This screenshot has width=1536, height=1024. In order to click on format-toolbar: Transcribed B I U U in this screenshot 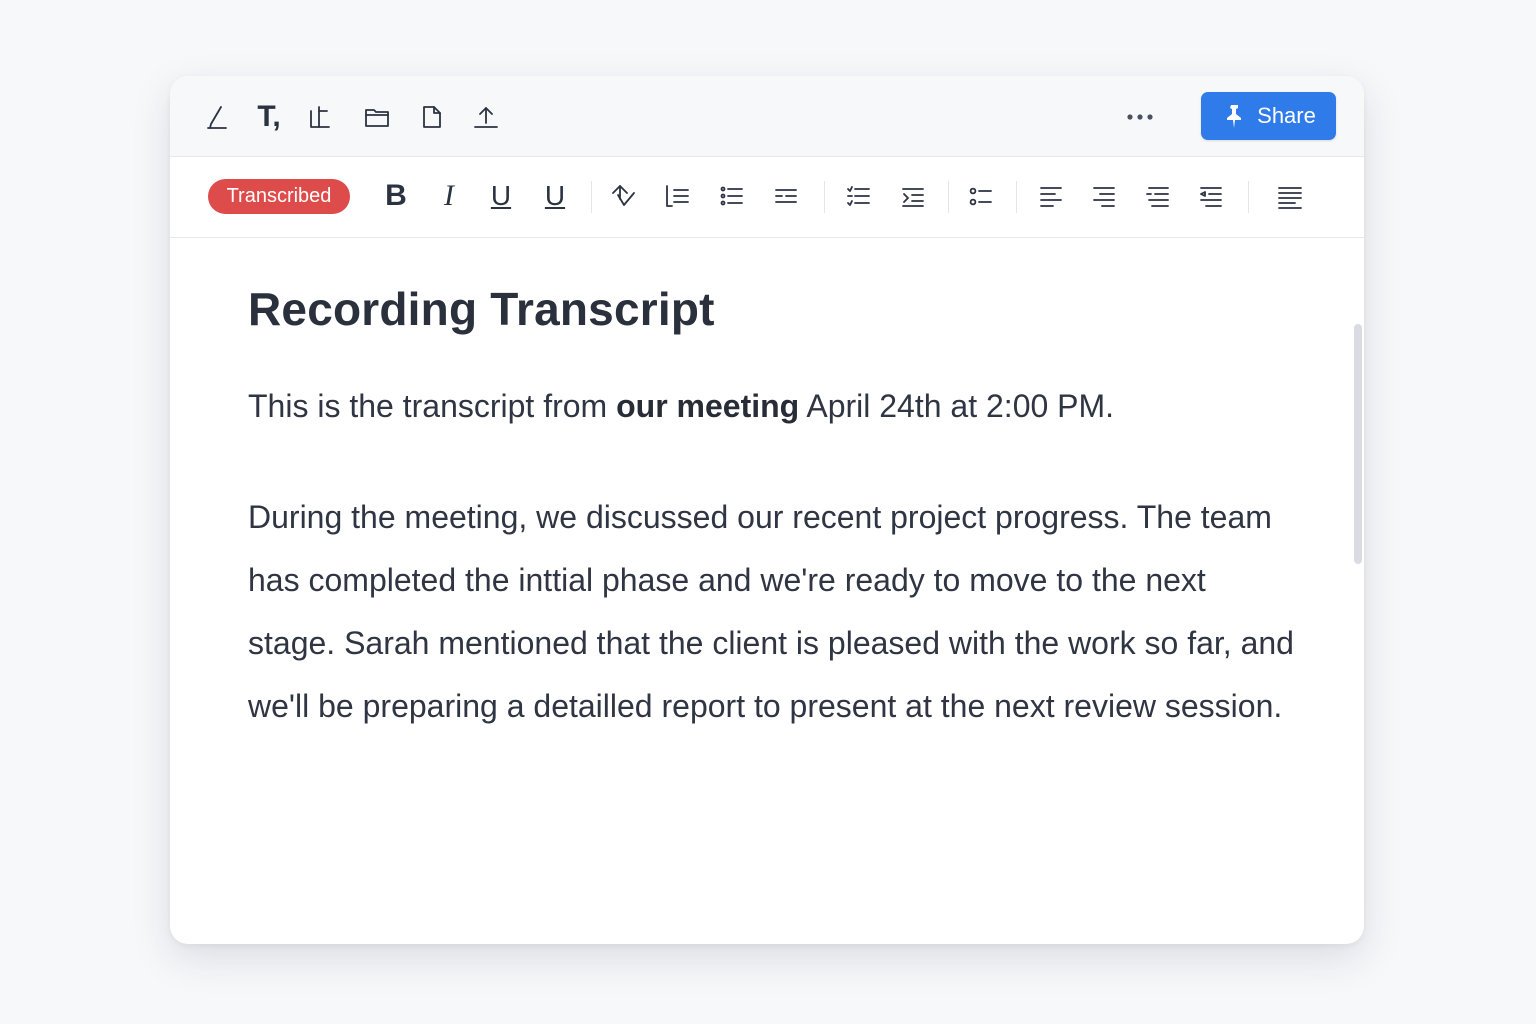, I will do `click(767, 197)`.